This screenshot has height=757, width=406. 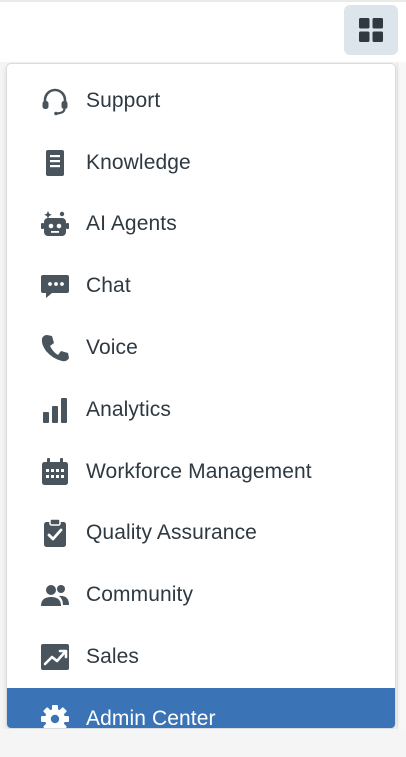 I want to click on bar-chart-icon, so click(x=55, y=410).